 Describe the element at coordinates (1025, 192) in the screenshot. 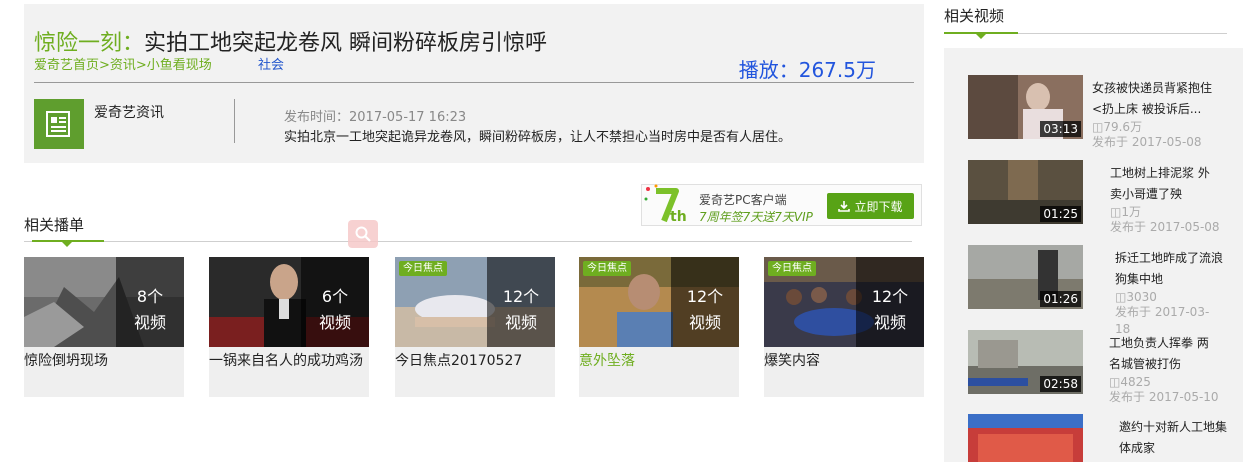

I see `video-thumbnail: 01:25` at that location.